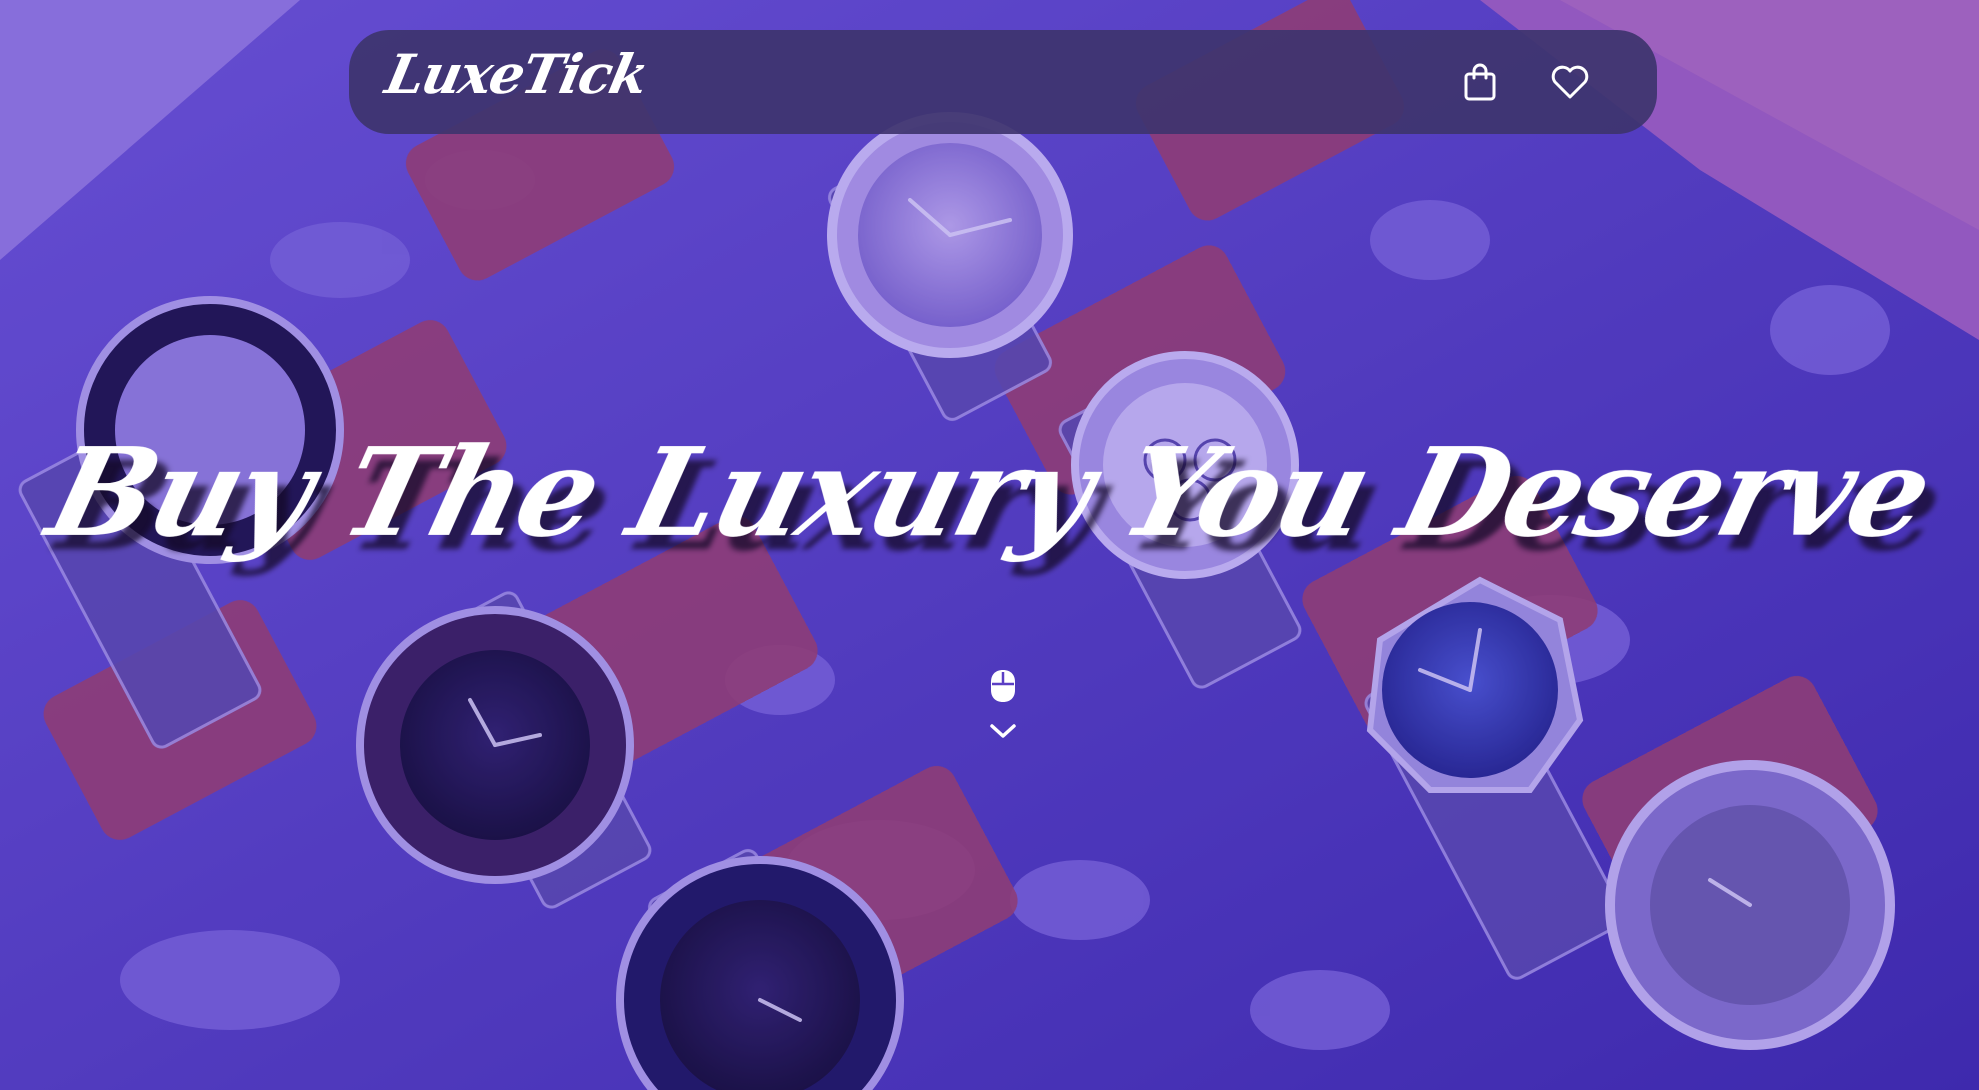 The width and height of the screenshot is (1979, 1090). What do you see at coordinates (989, 491) in the screenshot?
I see `hero-headline: Buy The Luxury You Deserve` at bounding box center [989, 491].